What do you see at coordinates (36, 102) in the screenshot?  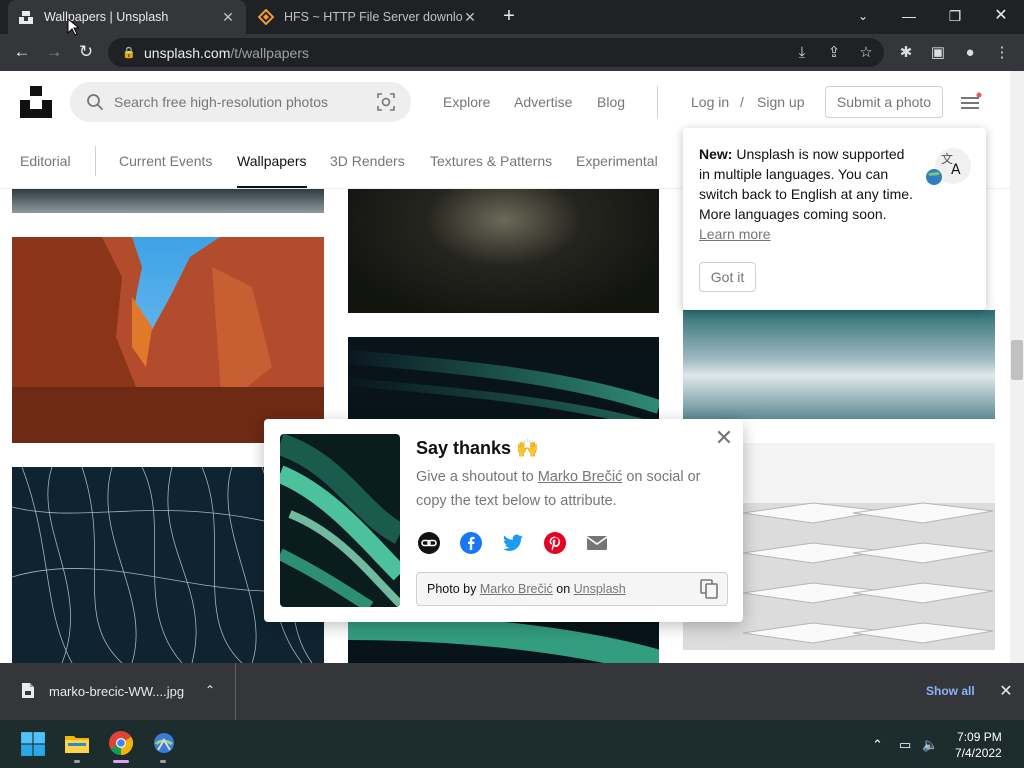 I see `unsplash-logo-icon` at bounding box center [36, 102].